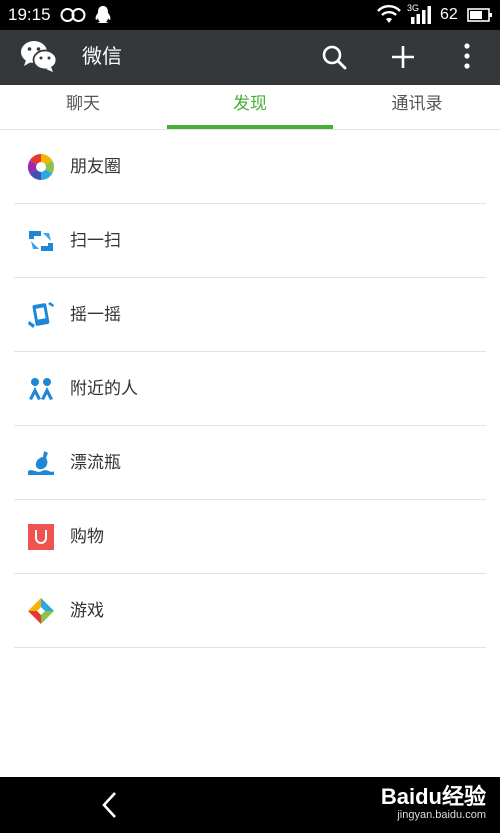 The image size is (500, 833). What do you see at coordinates (250, 167) in the screenshot?
I see `list-item-moments: 朋友圈` at bounding box center [250, 167].